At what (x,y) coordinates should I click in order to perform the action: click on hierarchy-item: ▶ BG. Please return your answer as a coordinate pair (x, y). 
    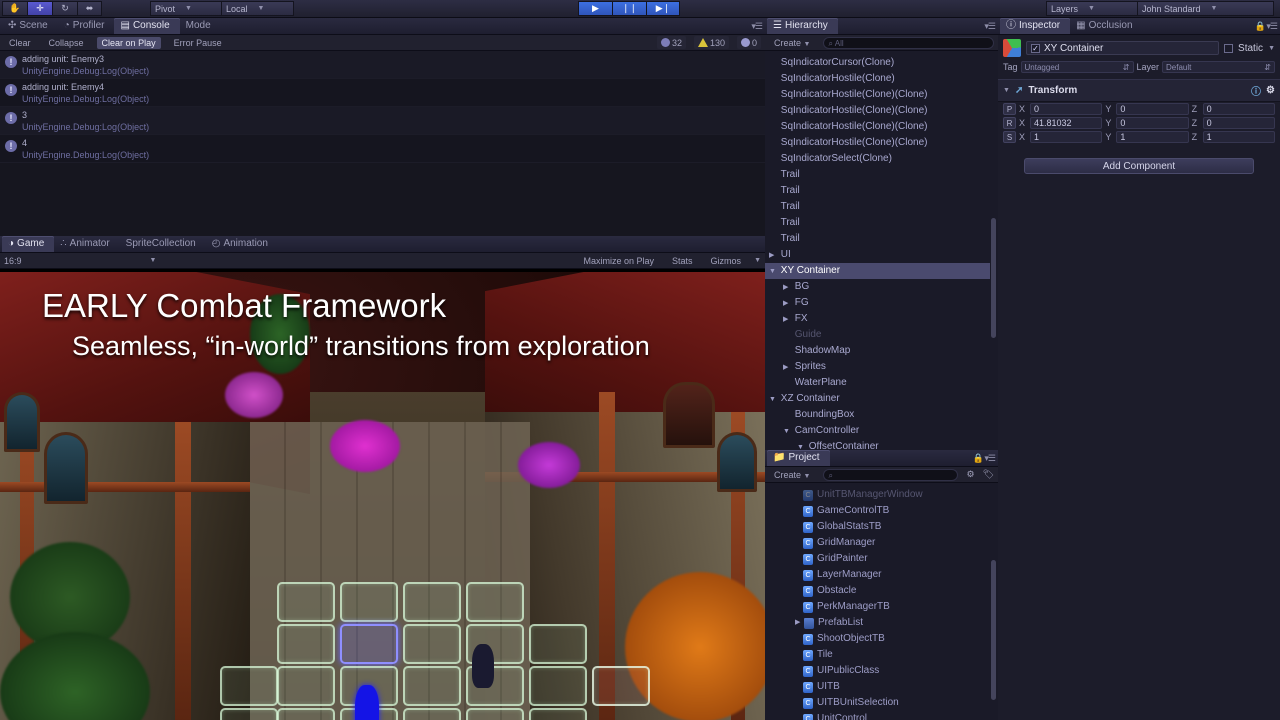
    Looking at the image, I should click on (877, 287).